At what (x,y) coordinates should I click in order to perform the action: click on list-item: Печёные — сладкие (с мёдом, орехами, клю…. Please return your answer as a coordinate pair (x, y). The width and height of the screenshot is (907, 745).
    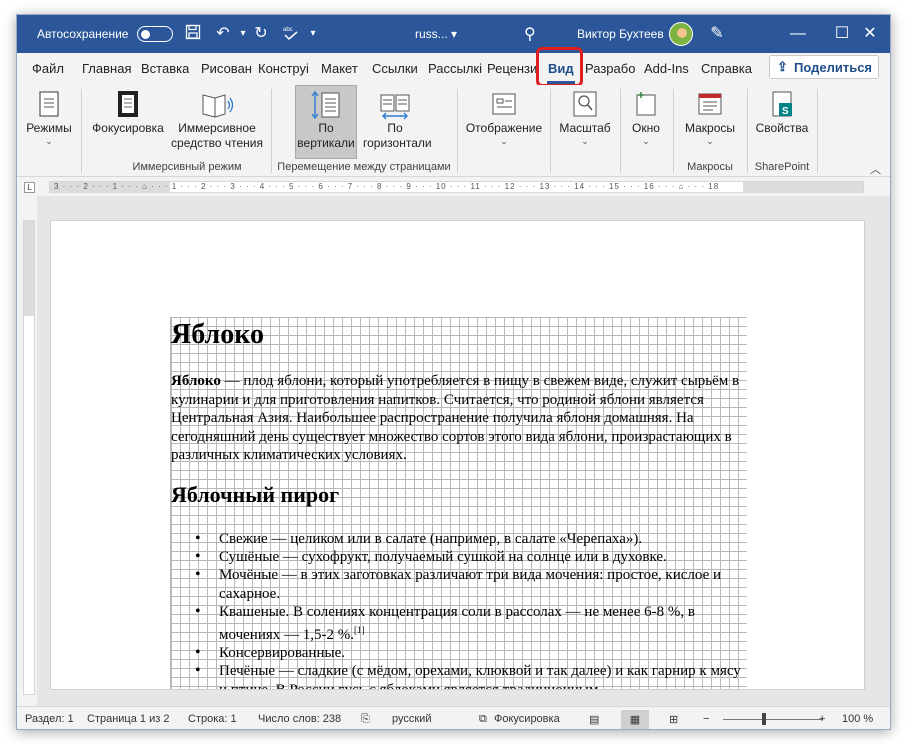
    Looking at the image, I should click on (471, 675).